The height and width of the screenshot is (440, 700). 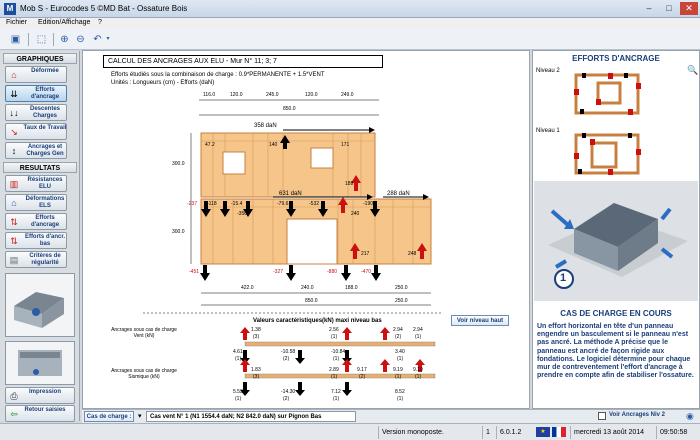 I want to click on voir-niveau-haut-button: Voir niveau haut, so click(x=480, y=320).